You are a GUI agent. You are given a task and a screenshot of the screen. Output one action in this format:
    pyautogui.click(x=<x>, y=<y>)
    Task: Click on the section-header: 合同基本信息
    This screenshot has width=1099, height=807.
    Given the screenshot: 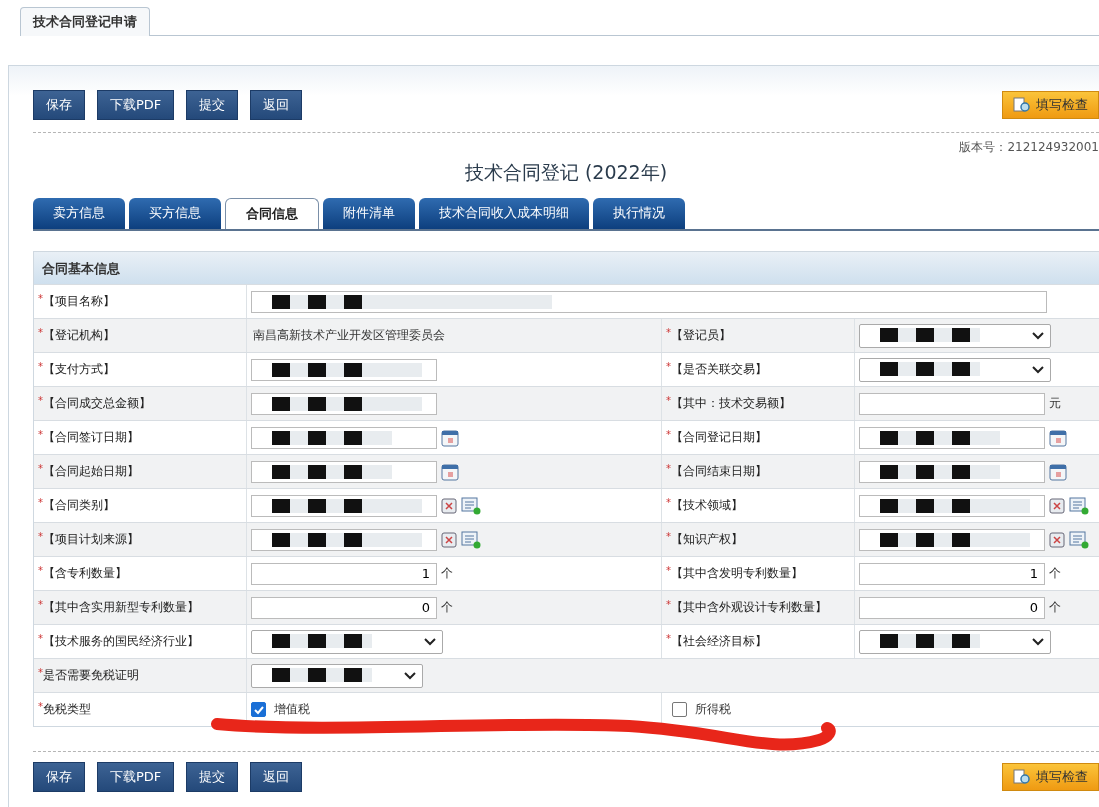 What is the action you would take?
    pyautogui.click(x=566, y=268)
    